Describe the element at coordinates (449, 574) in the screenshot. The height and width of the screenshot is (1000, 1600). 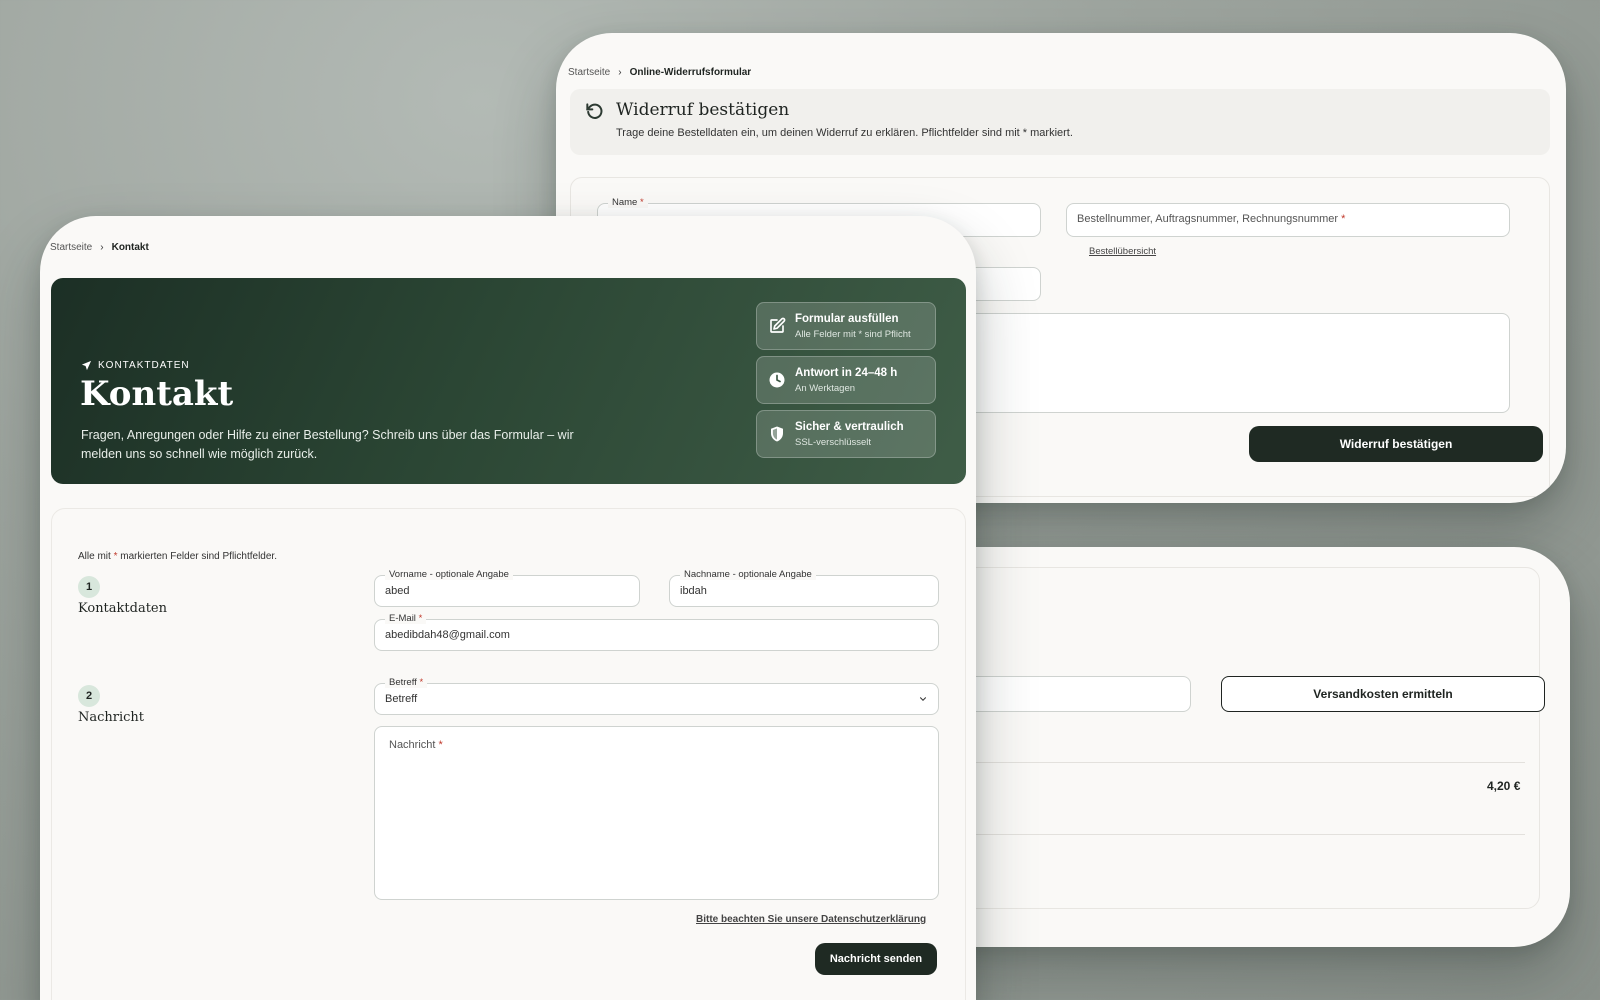
I see `firstname-label: Vorname - optionale Angabe` at that location.